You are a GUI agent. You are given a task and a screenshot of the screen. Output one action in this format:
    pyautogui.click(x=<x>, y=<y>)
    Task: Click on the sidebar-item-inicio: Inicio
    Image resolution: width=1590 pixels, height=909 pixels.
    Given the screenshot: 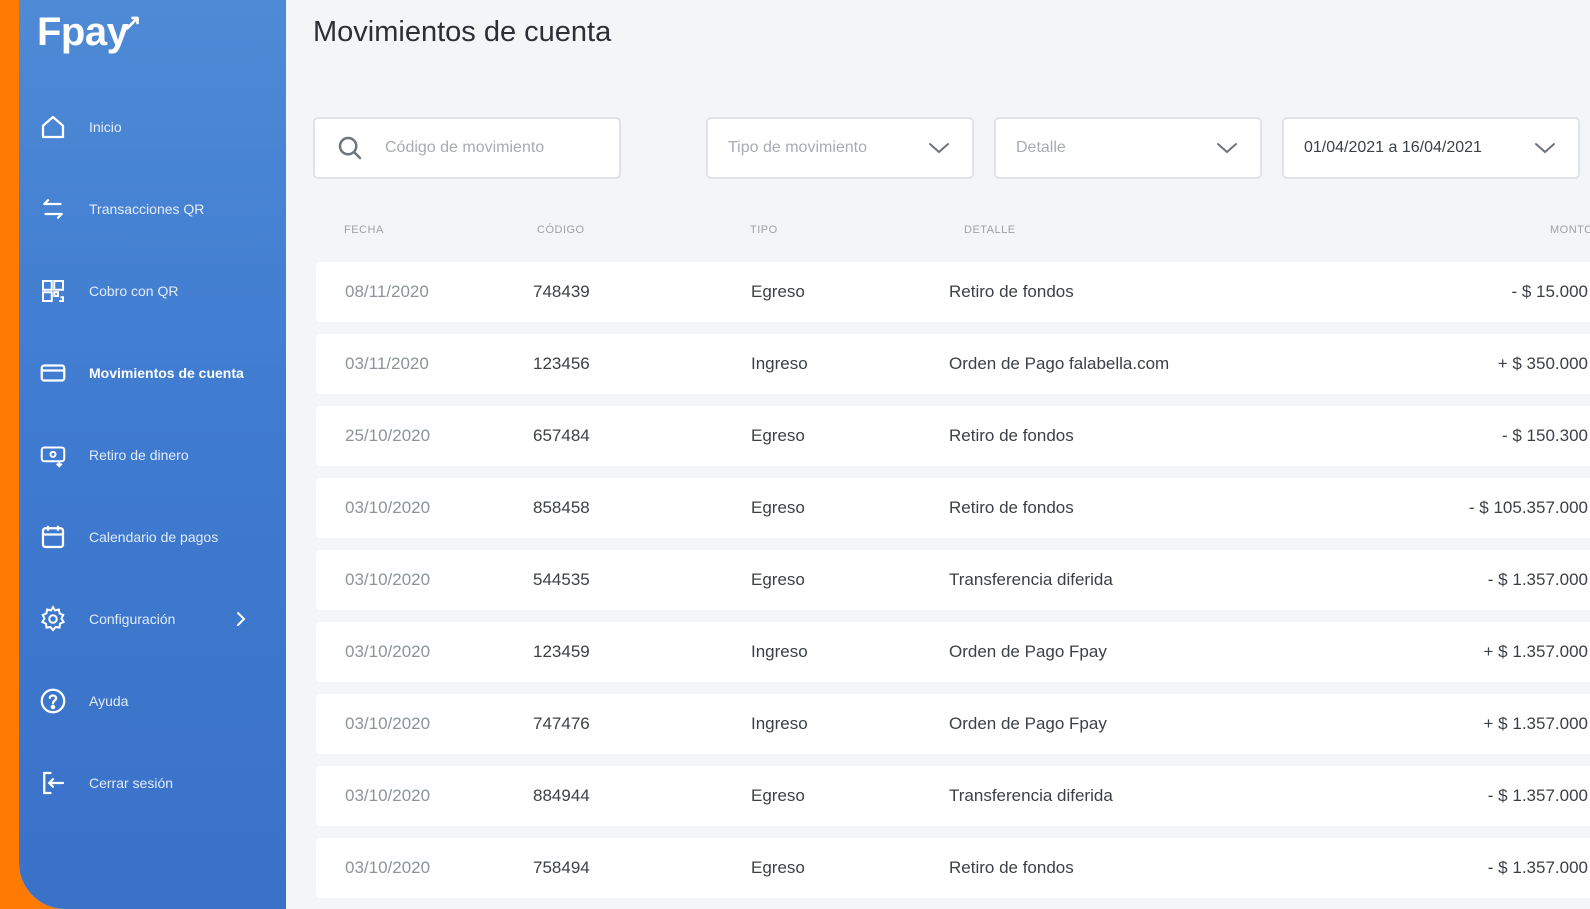 What is the action you would take?
    pyautogui.click(x=152, y=127)
    